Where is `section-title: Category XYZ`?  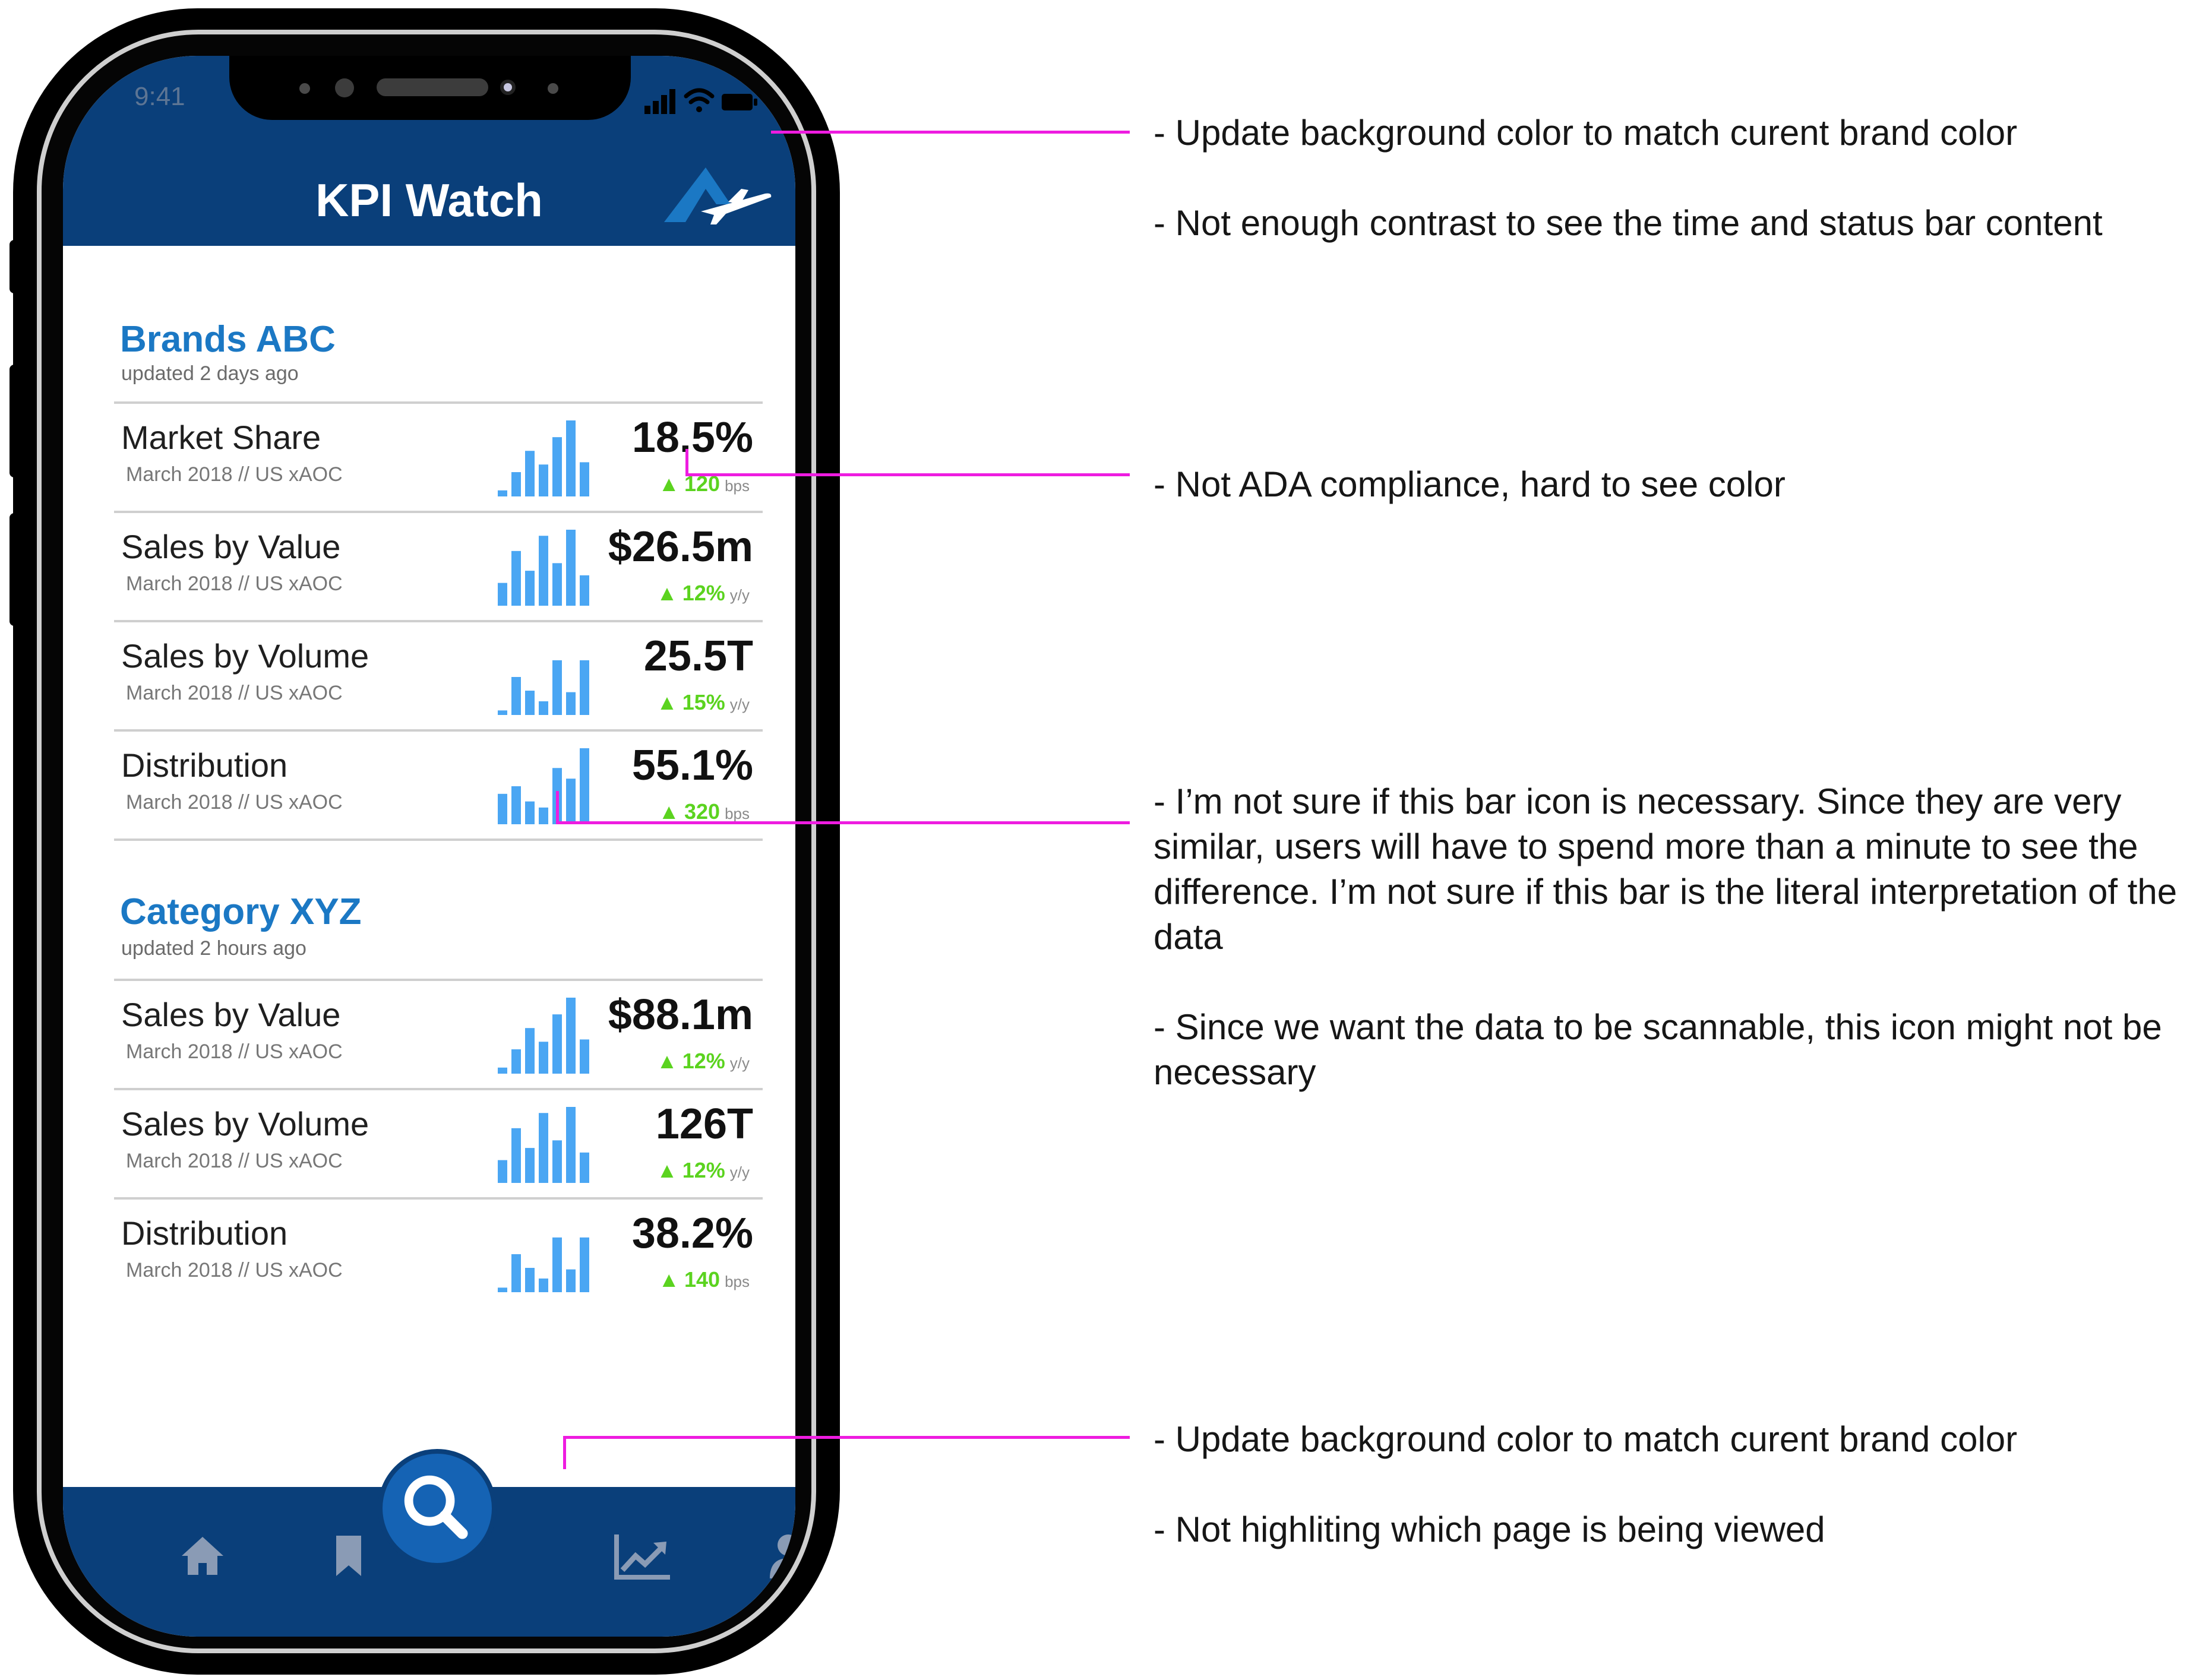 section-title: Category XYZ is located at coordinates (241, 912).